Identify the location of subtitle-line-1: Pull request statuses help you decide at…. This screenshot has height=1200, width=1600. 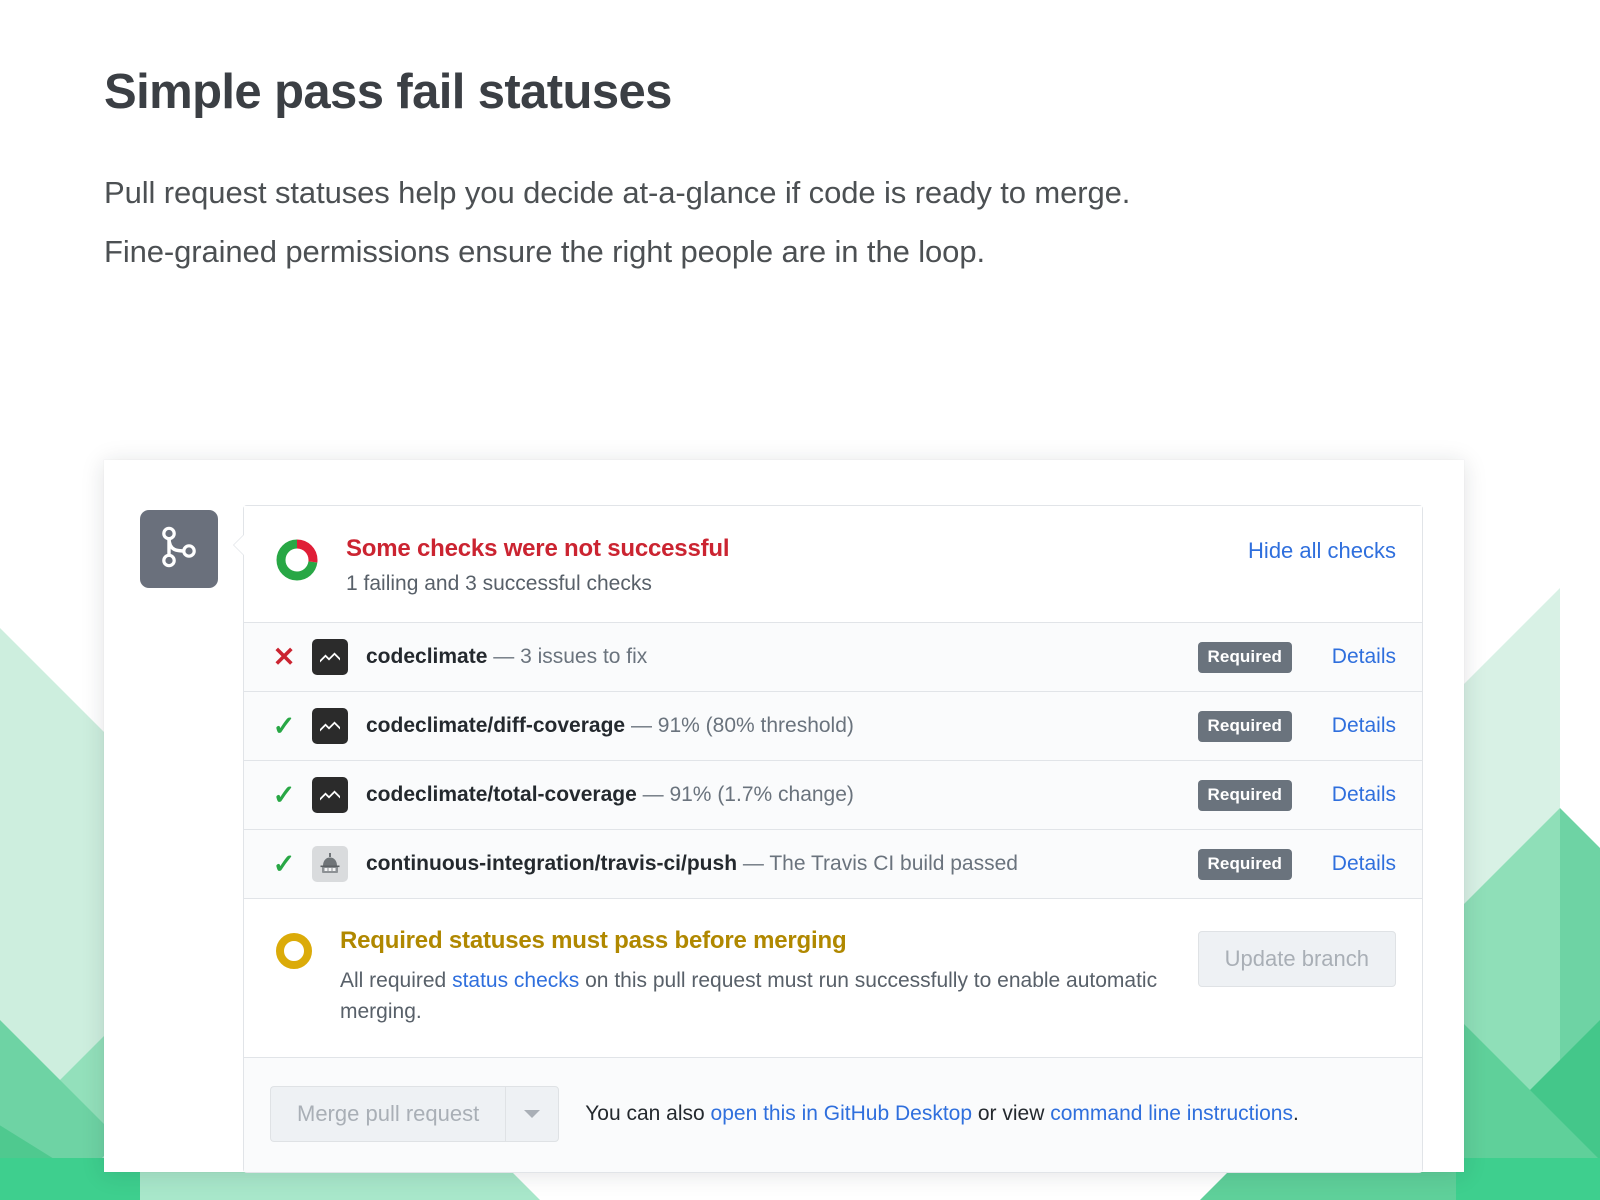
(617, 192).